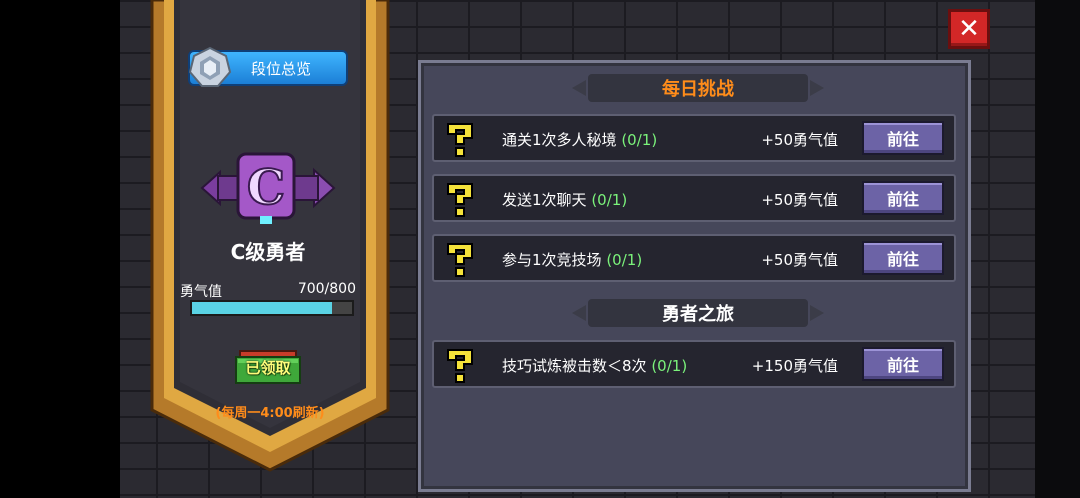  I want to click on claimed-label: 已领取, so click(268, 368).